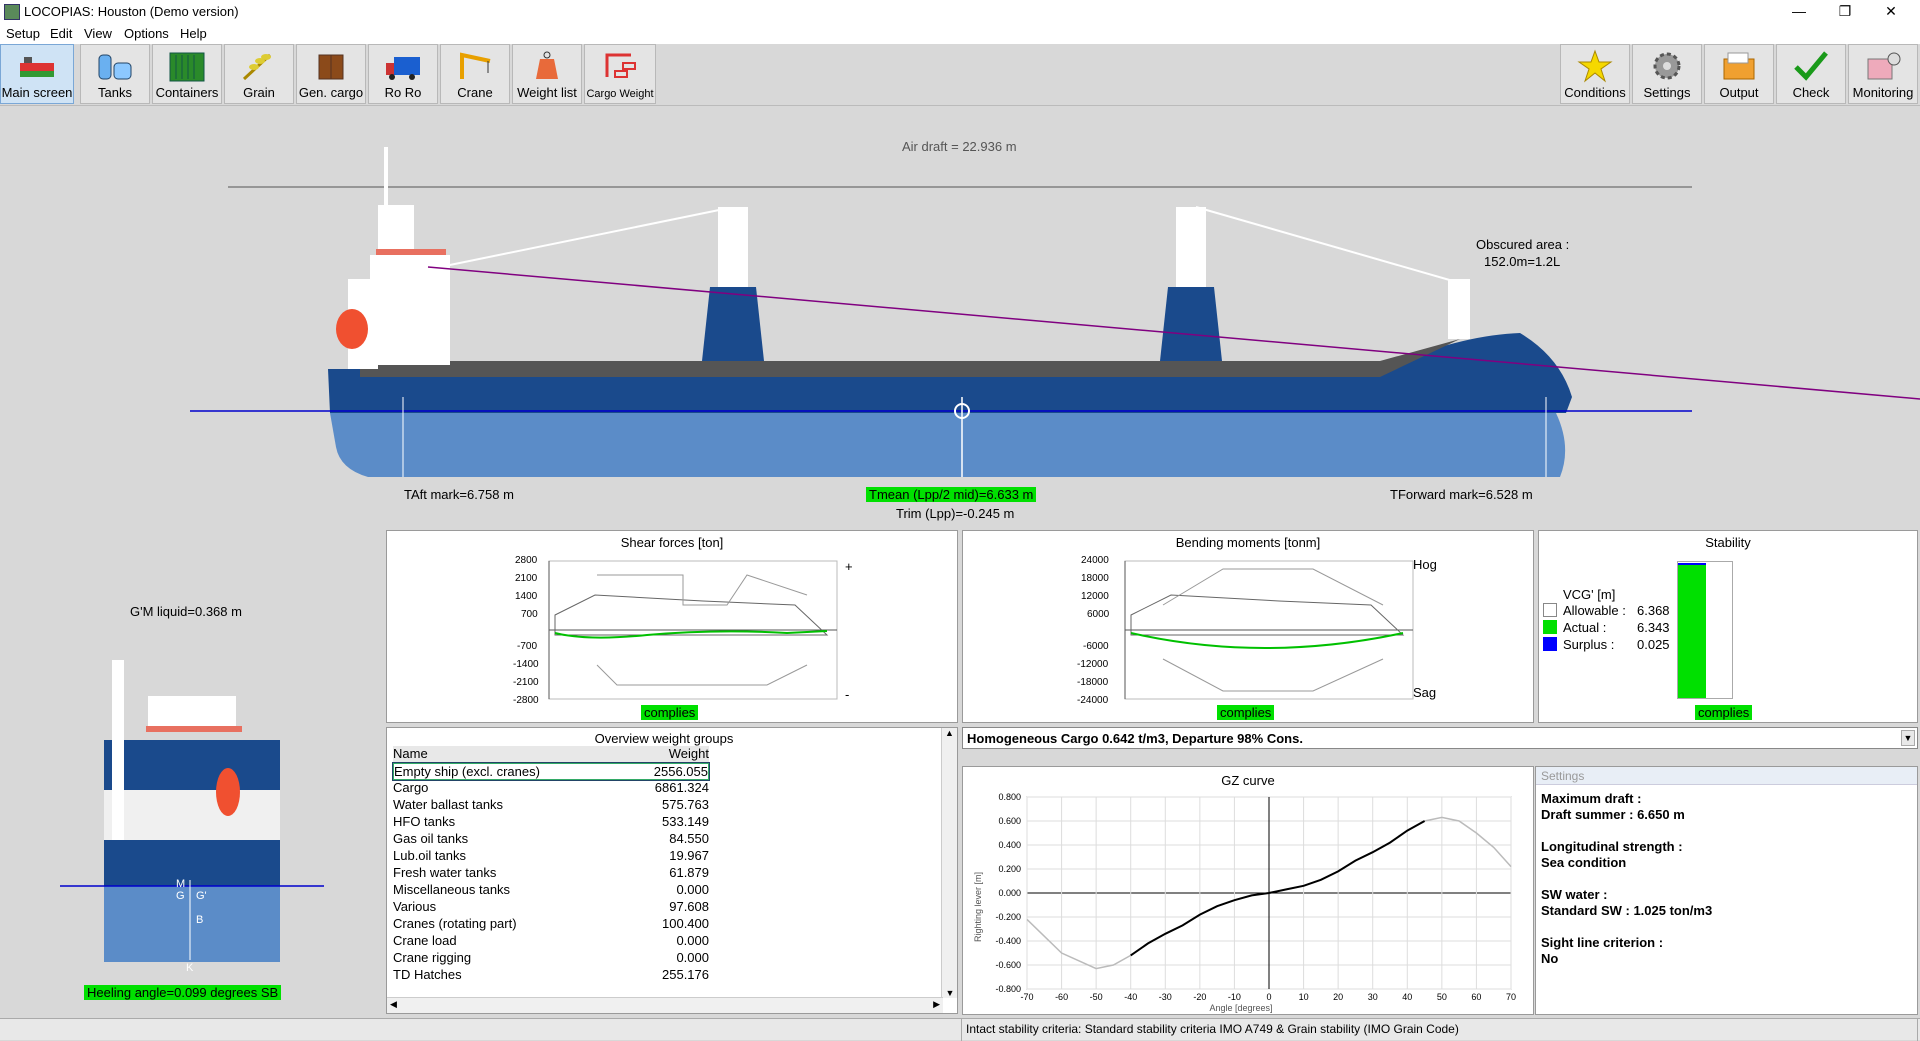  I want to click on settings-line: Sea condition, so click(1584, 862).